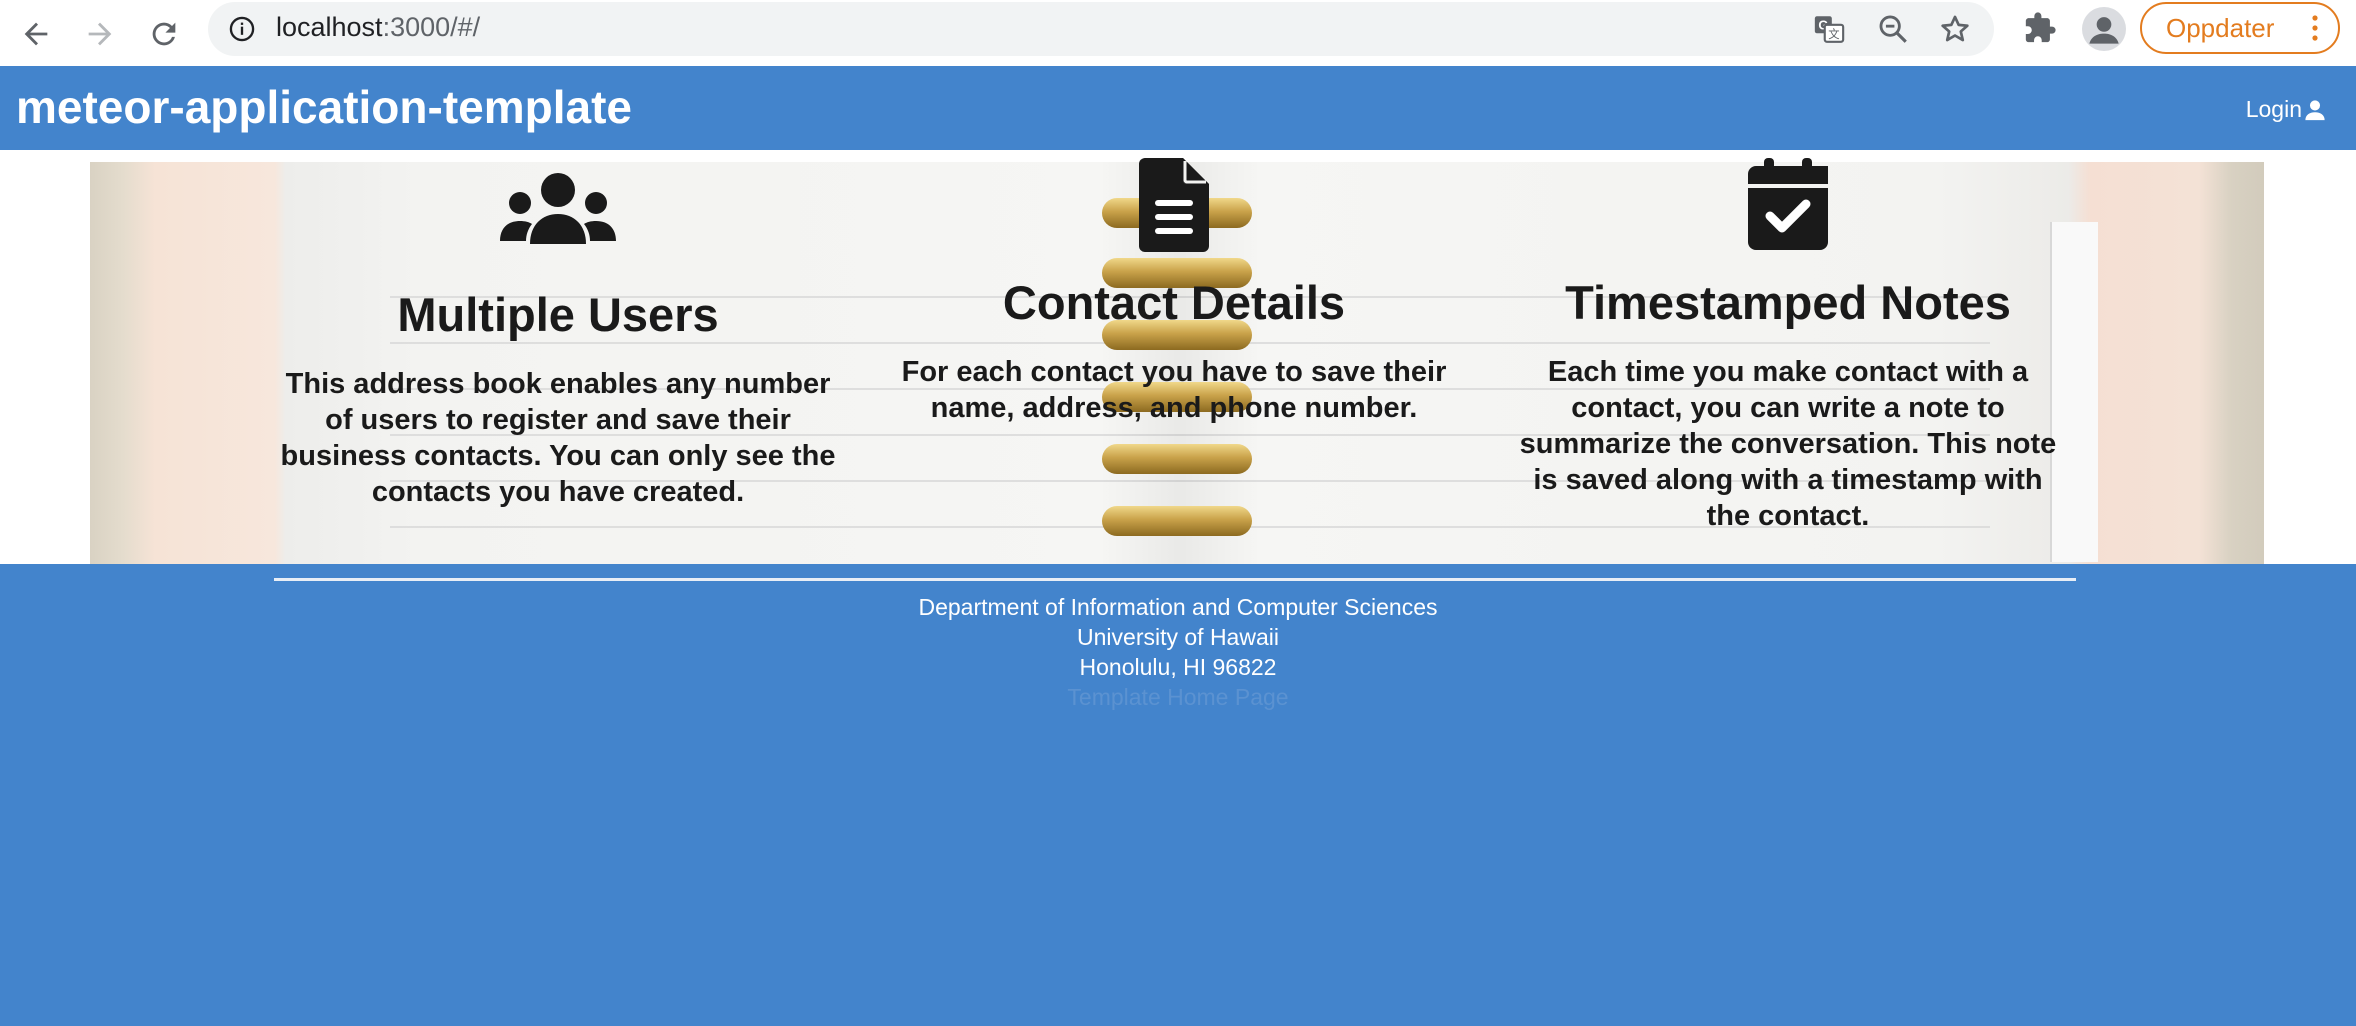 The width and height of the screenshot is (2356, 1026). Describe the element at coordinates (431, 27) in the screenshot. I see `url-path: :3000/#/` at that location.